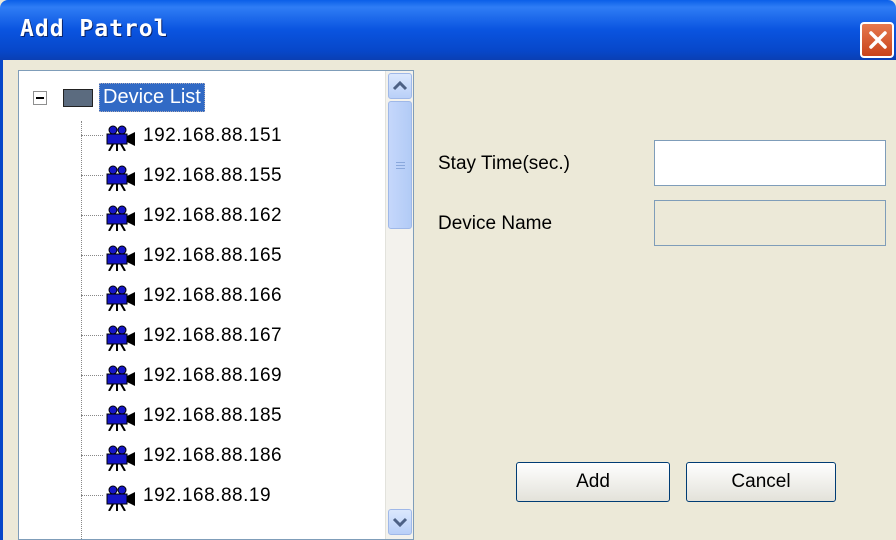 The width and height of the screenshot is (896, 540). I want to click on device-ip-label: 192.168.88.162, so click(213, 215).